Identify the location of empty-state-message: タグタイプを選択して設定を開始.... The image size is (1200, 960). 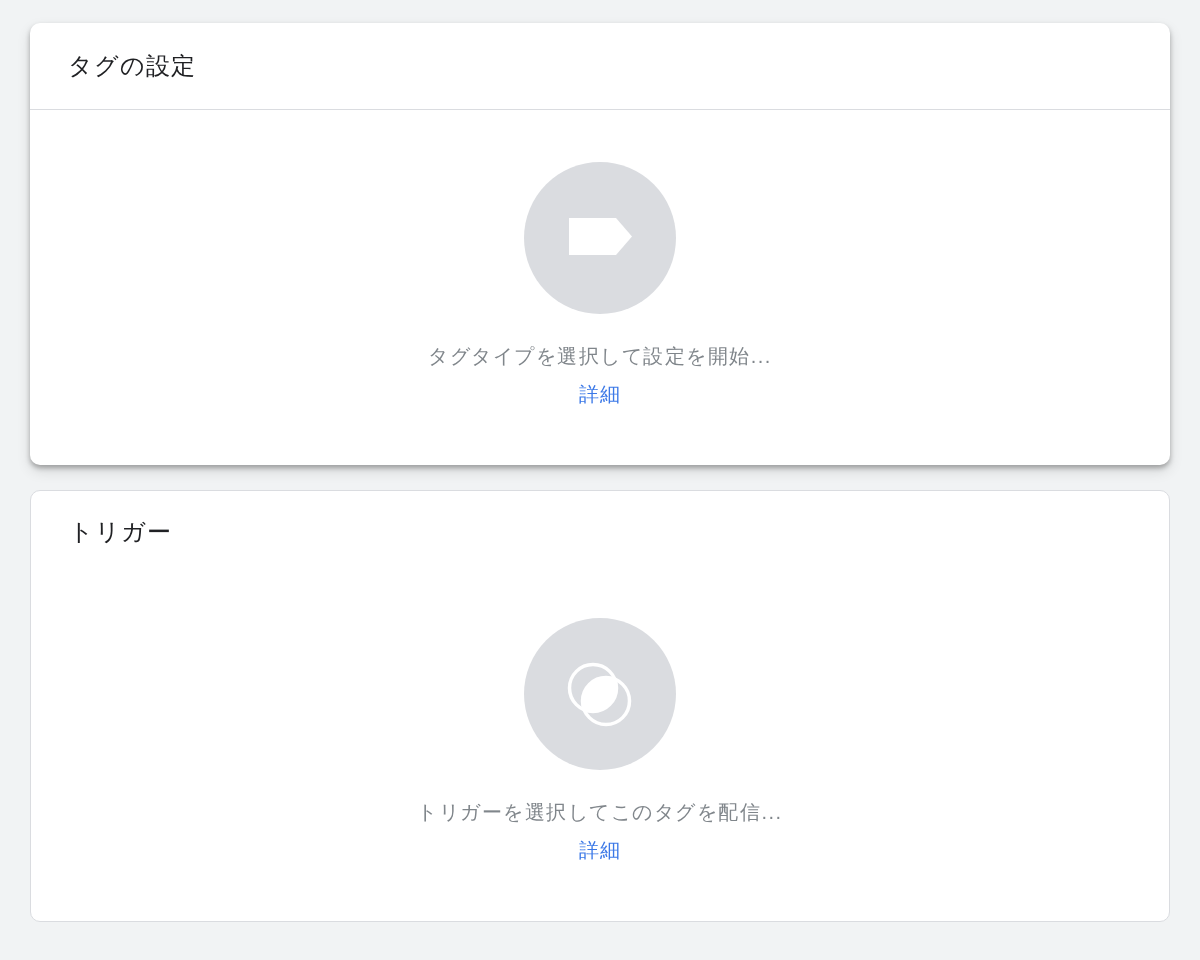
(600, 356).